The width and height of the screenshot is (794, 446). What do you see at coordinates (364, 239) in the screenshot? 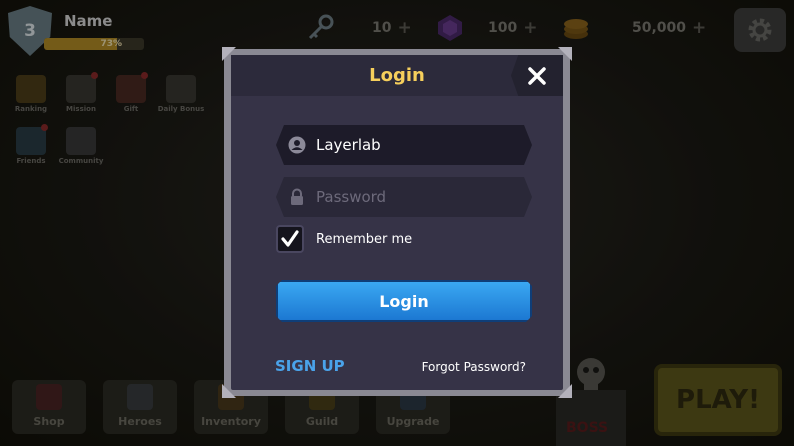
I see `remember-me-label: Remember me` at bounding box center [364, 239].